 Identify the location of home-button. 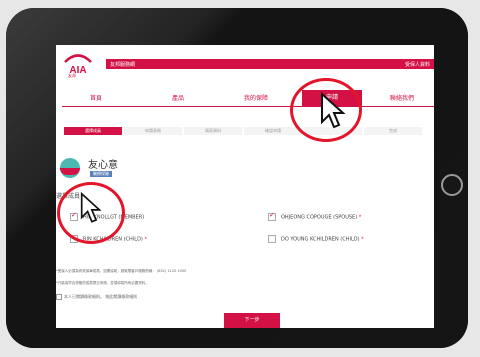
(452, 185).